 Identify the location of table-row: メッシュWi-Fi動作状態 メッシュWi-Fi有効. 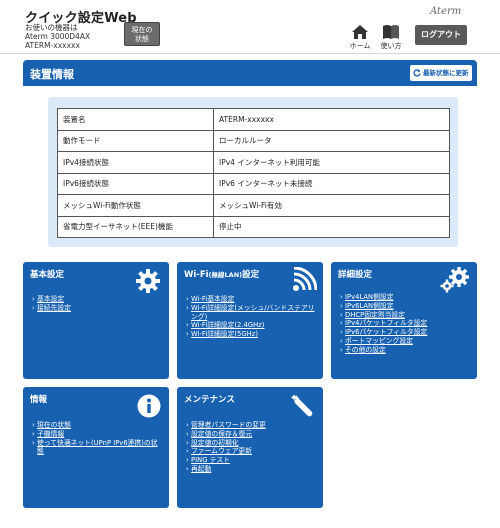
(253, 205).